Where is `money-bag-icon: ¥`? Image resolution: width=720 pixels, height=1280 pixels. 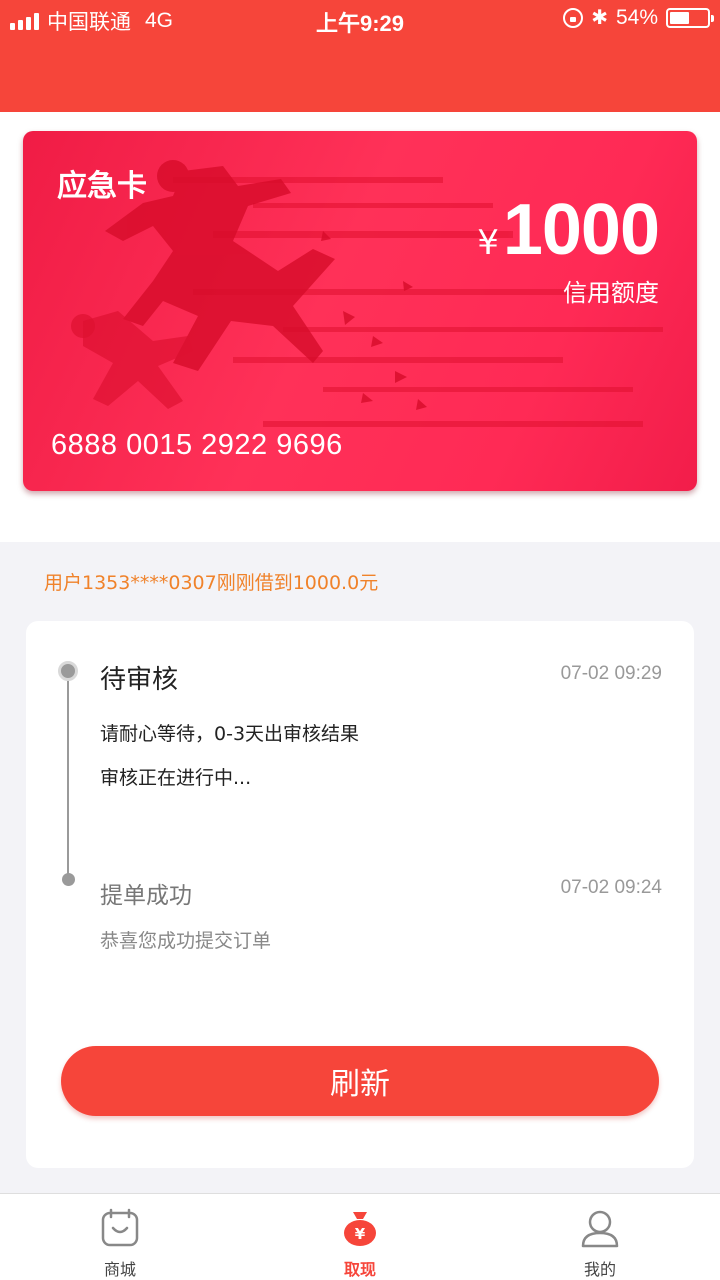
money-bag-icon: ¥ is located at coordinates (360, 1229).